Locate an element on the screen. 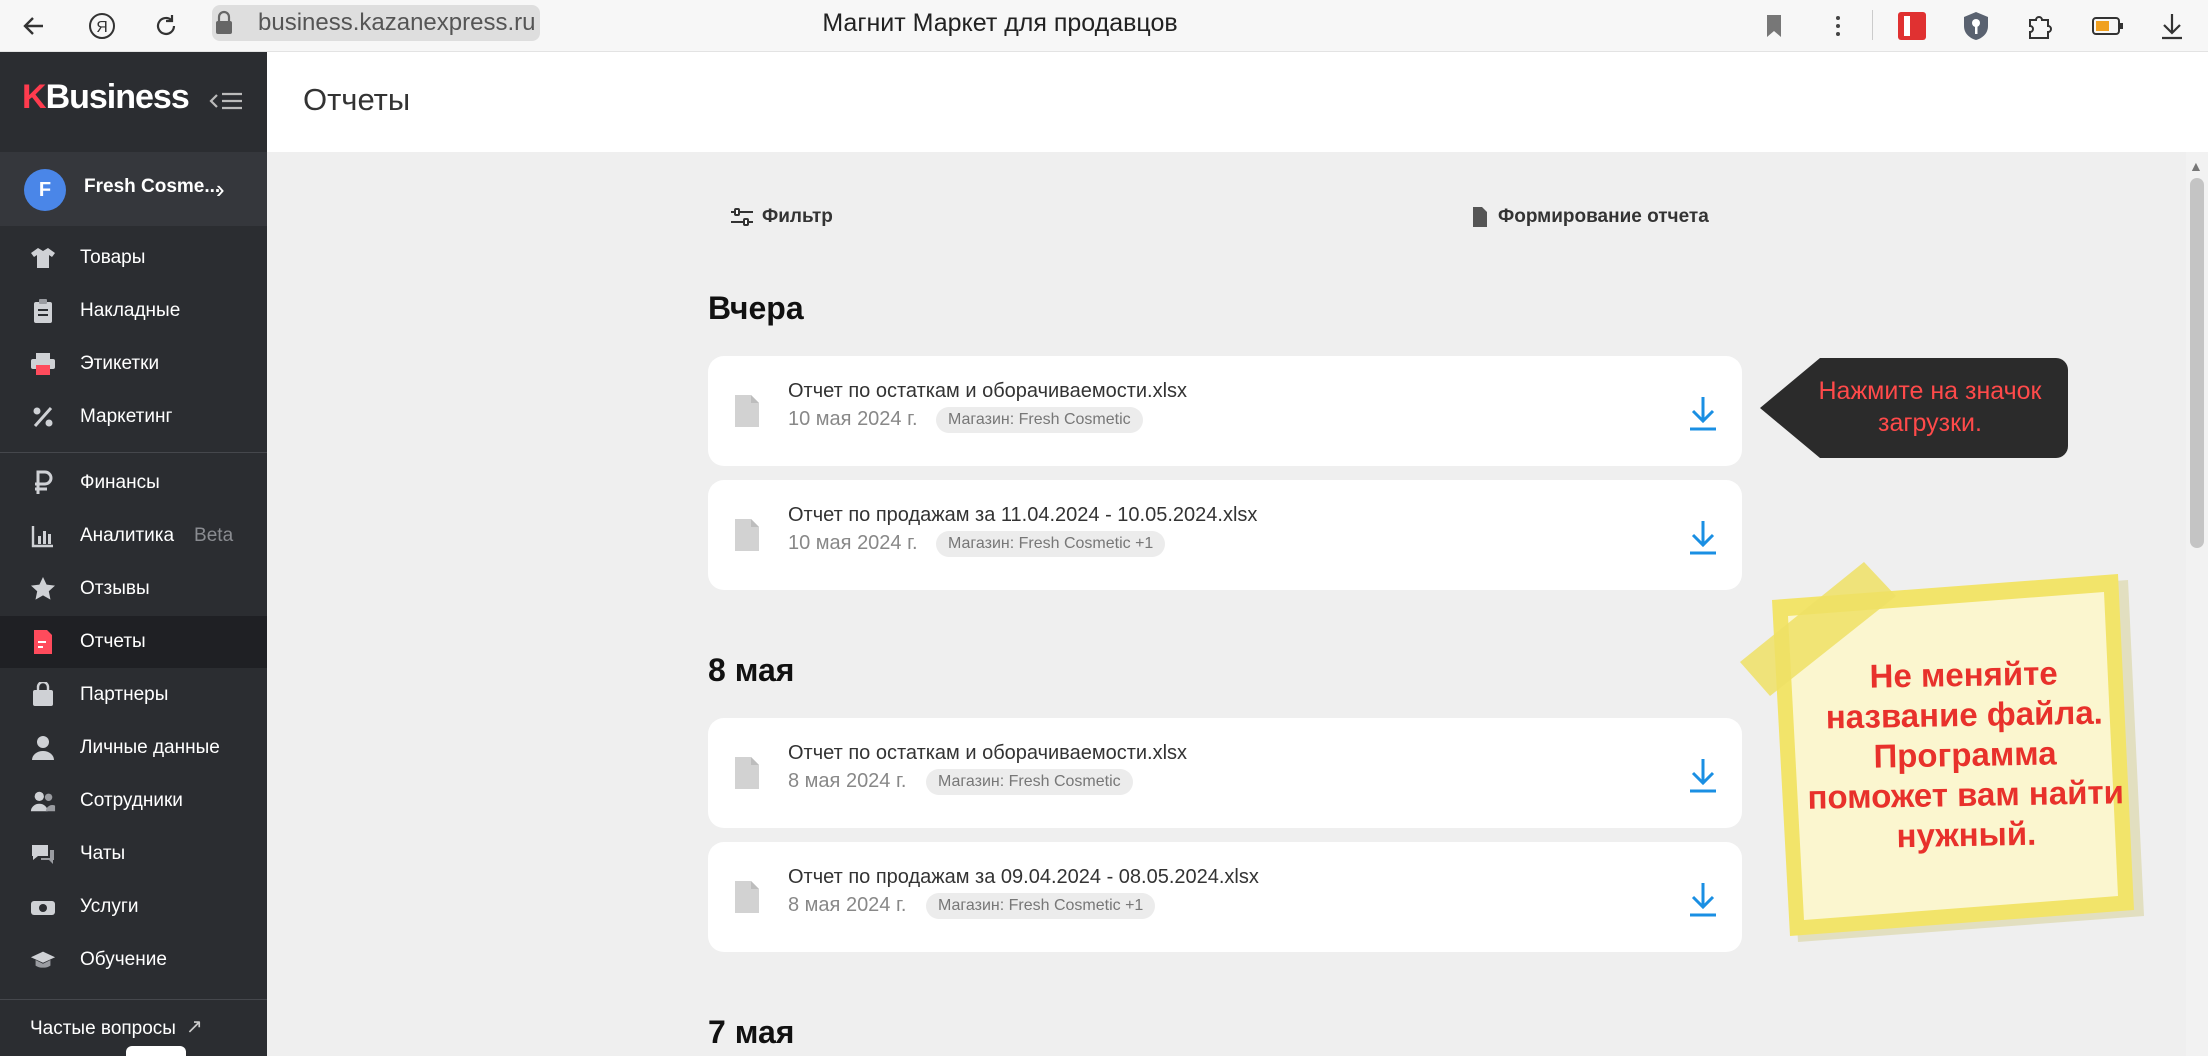  services-icon is located at coordinates (43, 907).